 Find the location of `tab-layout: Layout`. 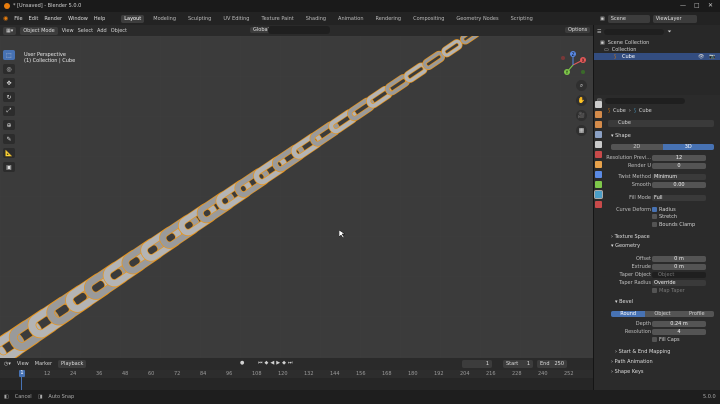

tab-layout: Layout is located at coordinates (133, 18).